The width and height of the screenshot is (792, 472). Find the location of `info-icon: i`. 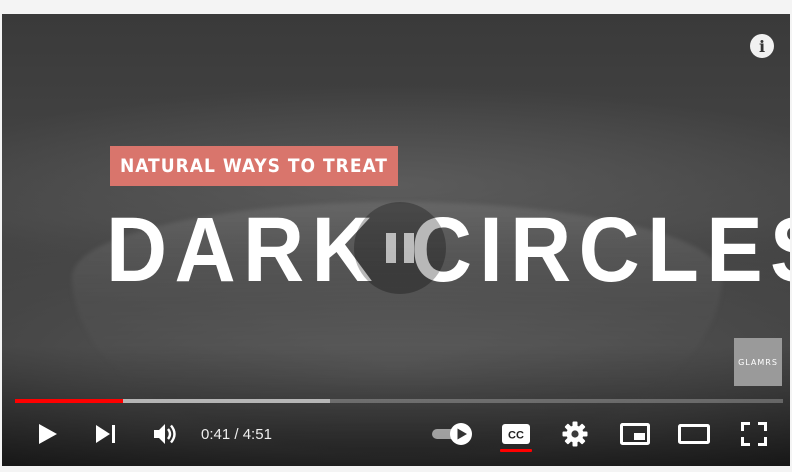

info-icon: i is located at coordinates (762, 46).